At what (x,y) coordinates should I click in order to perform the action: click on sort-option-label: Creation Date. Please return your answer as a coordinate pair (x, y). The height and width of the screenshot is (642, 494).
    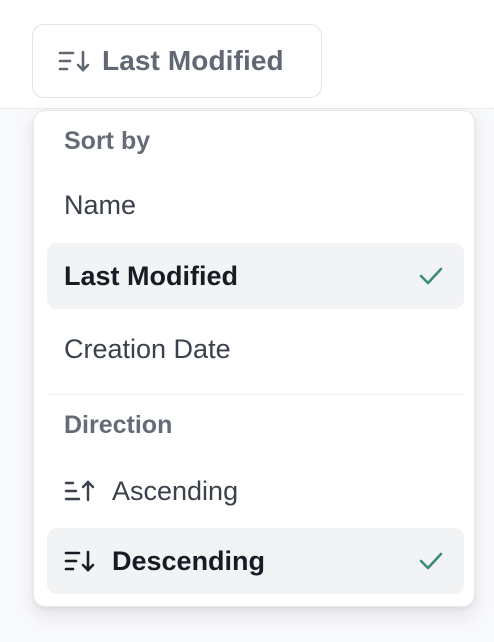
    Looking at the image, I should click on (147, 348).